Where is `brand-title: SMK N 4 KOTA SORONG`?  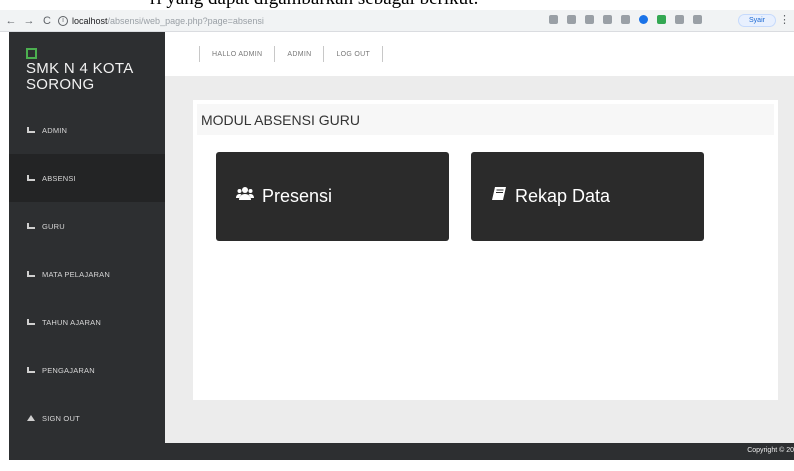 brand-title: SMK N 4 KOTA SORONG is located at coordinates (79, 76).